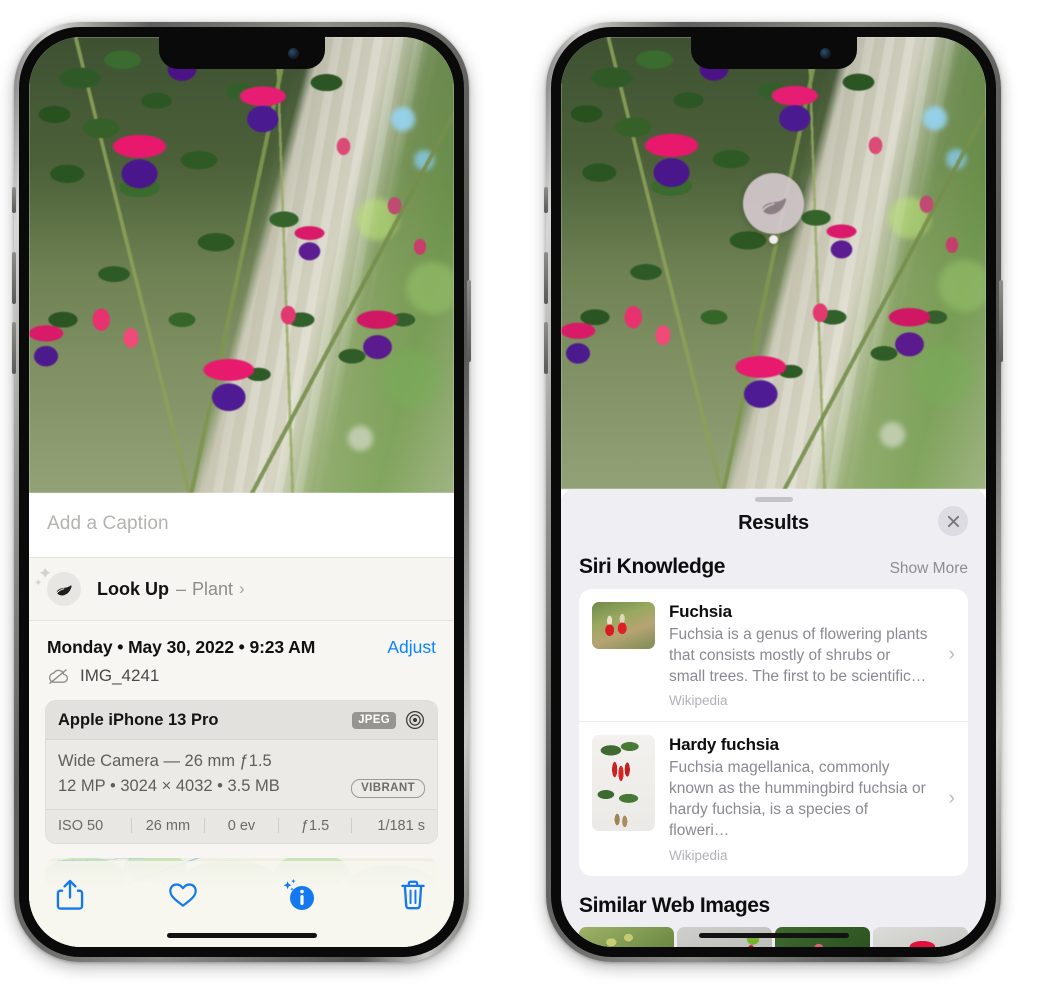  I want to click on camera-model: Apple iPhone 13 Pro, so click(138, 719).